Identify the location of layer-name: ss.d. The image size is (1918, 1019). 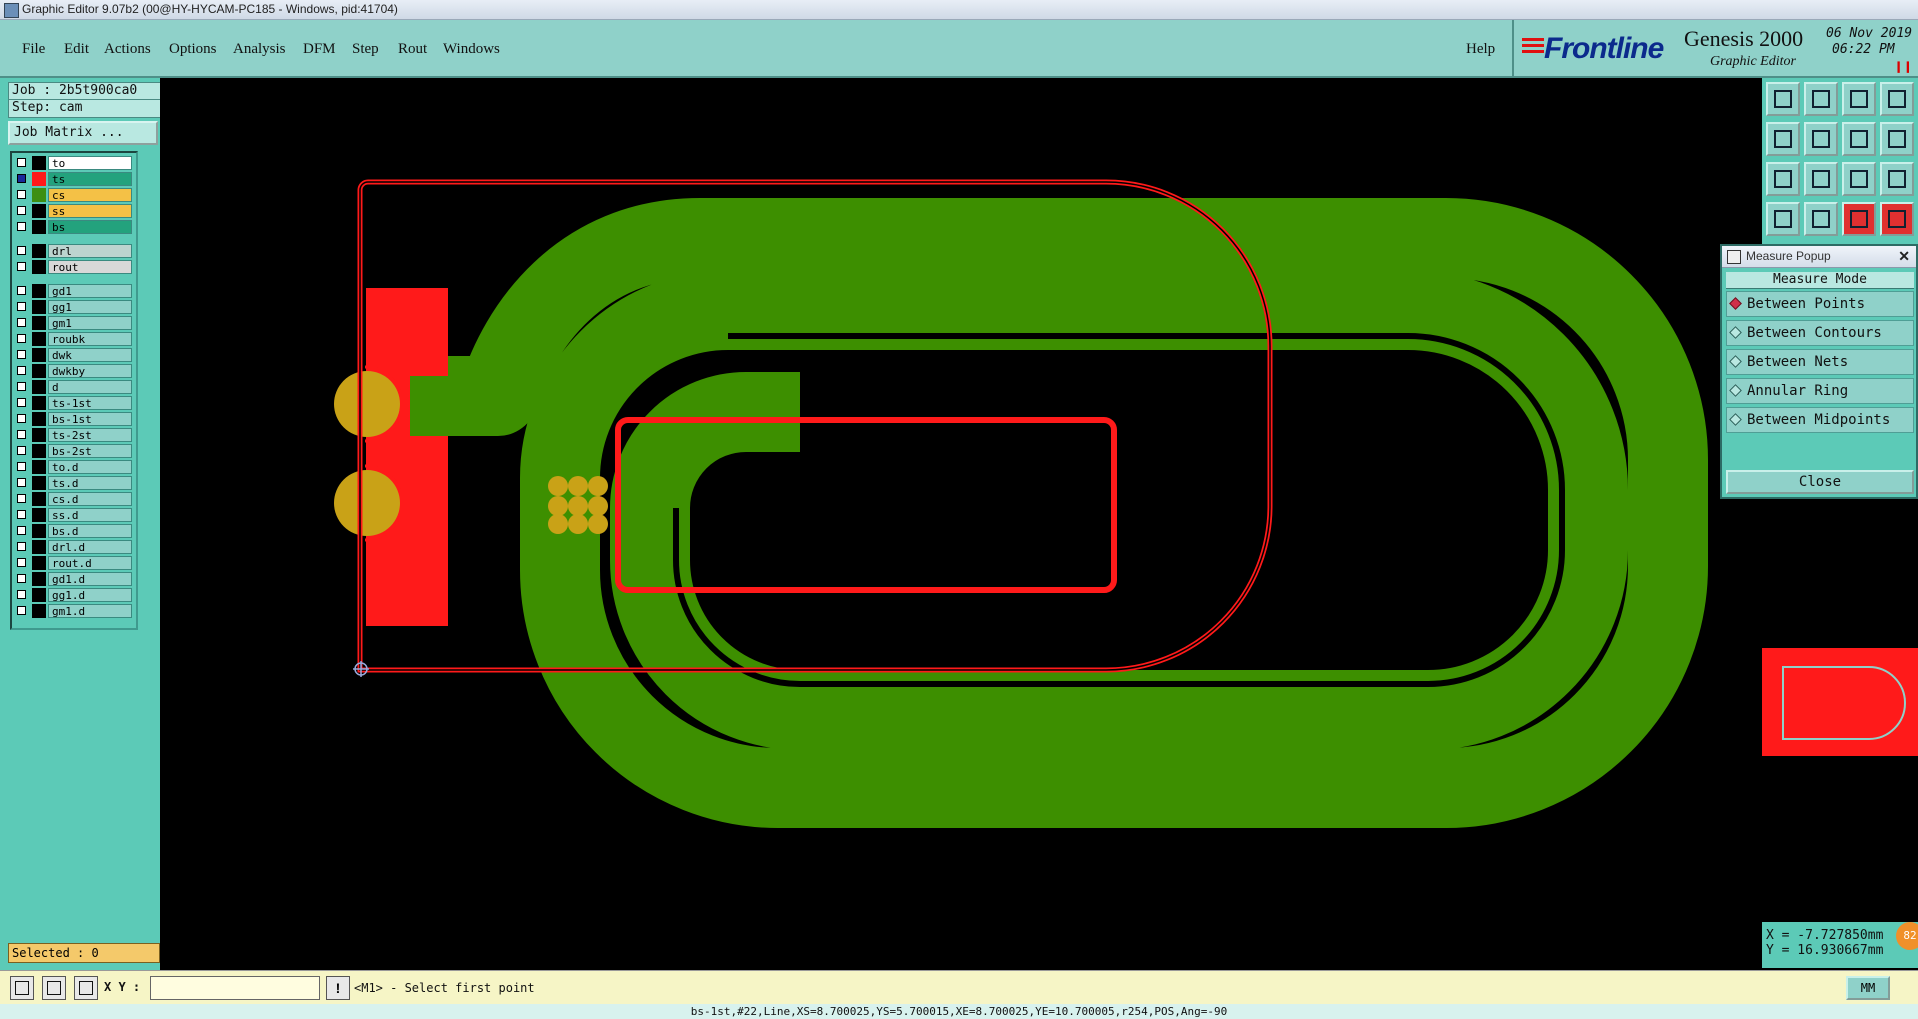
(90, 515).